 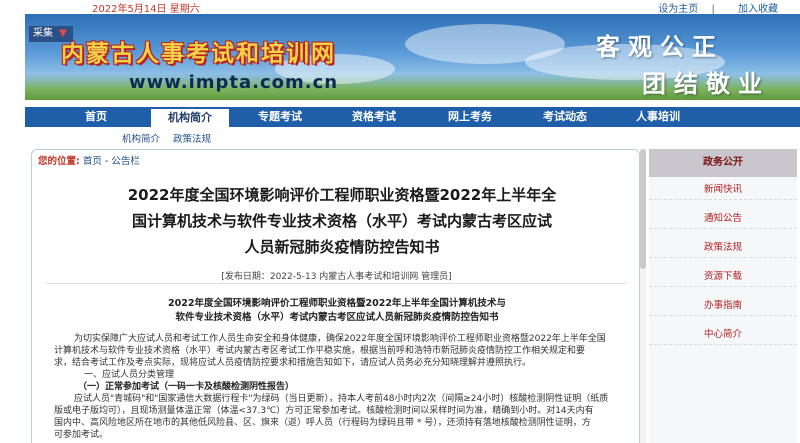 What do you see at coordinates (59, 161) in the screenshot?
I see `breadcrumb-prefix: 您的位置:` at bounding box center [59, 161].